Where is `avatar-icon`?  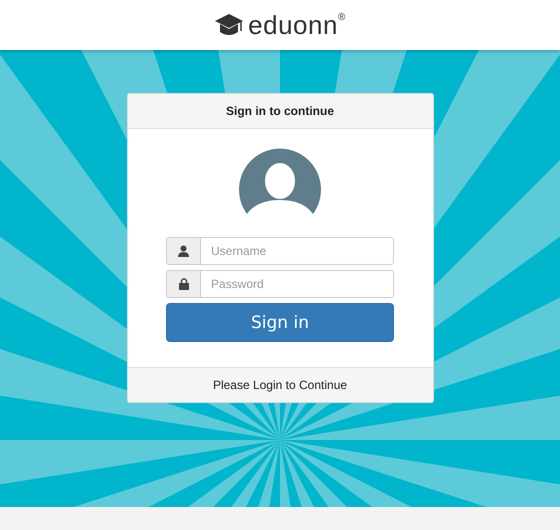
avatar-icon is located at coordinates (280, 181).